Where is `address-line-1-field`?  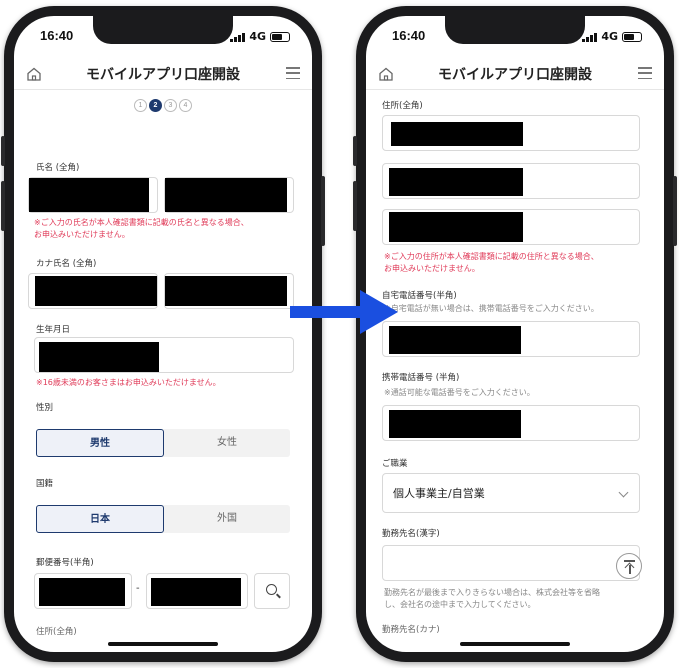 address-line-1-field is located at coordinates (511, 133).